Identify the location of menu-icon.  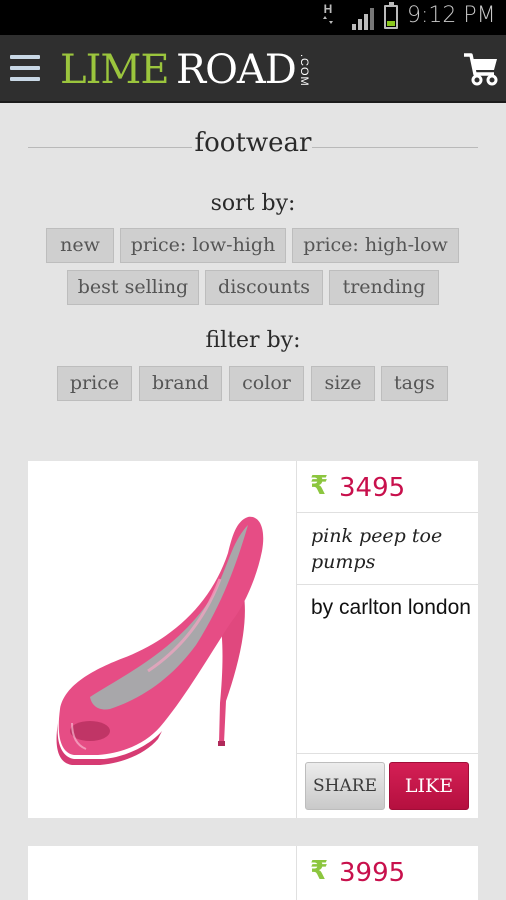
(25, 69).